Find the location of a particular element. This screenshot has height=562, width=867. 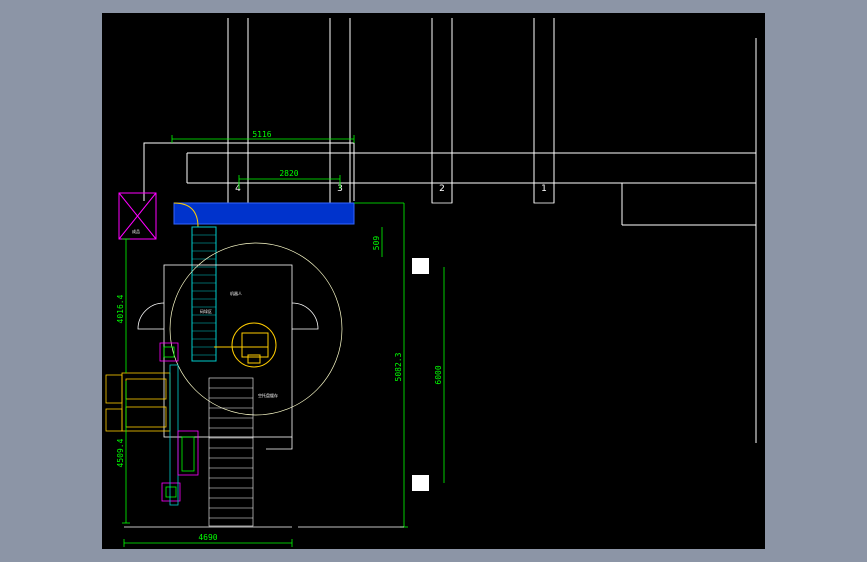

transfer-column is located at coordinates (184, 435).